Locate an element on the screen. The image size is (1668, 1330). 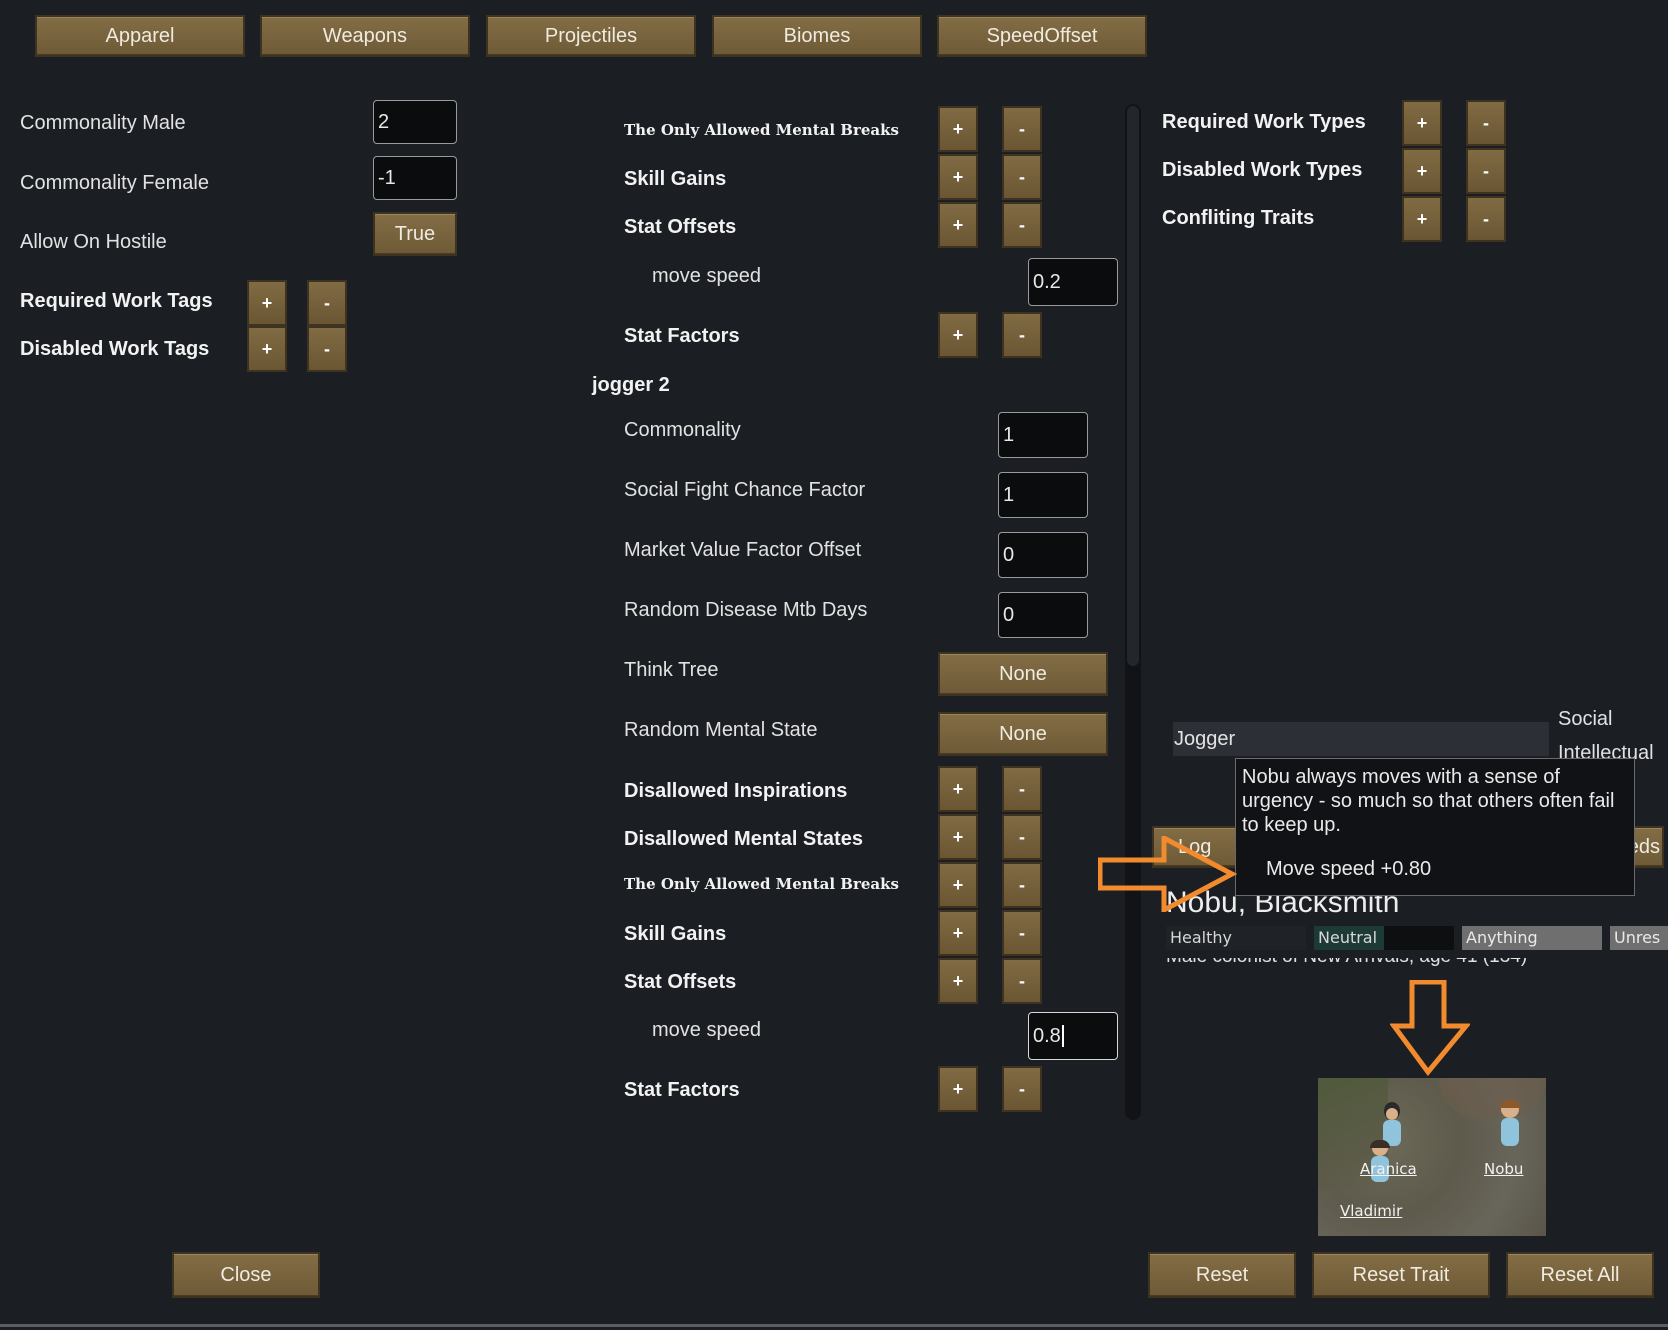
commonality-input: 1 is located at coordinates (1043, 435).